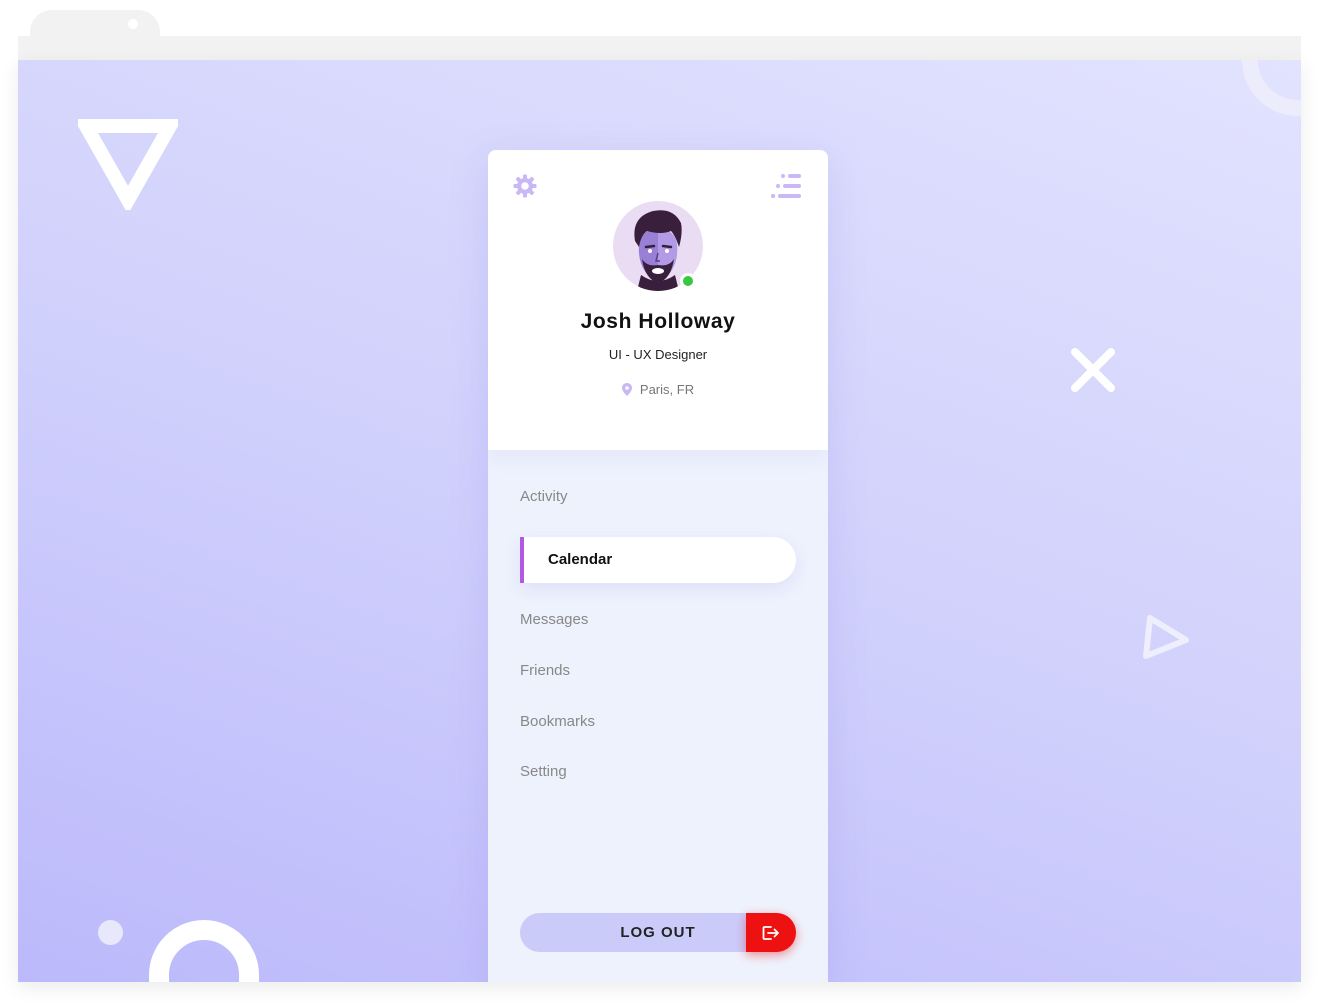 The height and width of the screenshot is (1003, 1318). Describe the element at coordinates (557, 721) in the screenshot. I see `nav-item-bookmarks: Bookmarks` at that location.